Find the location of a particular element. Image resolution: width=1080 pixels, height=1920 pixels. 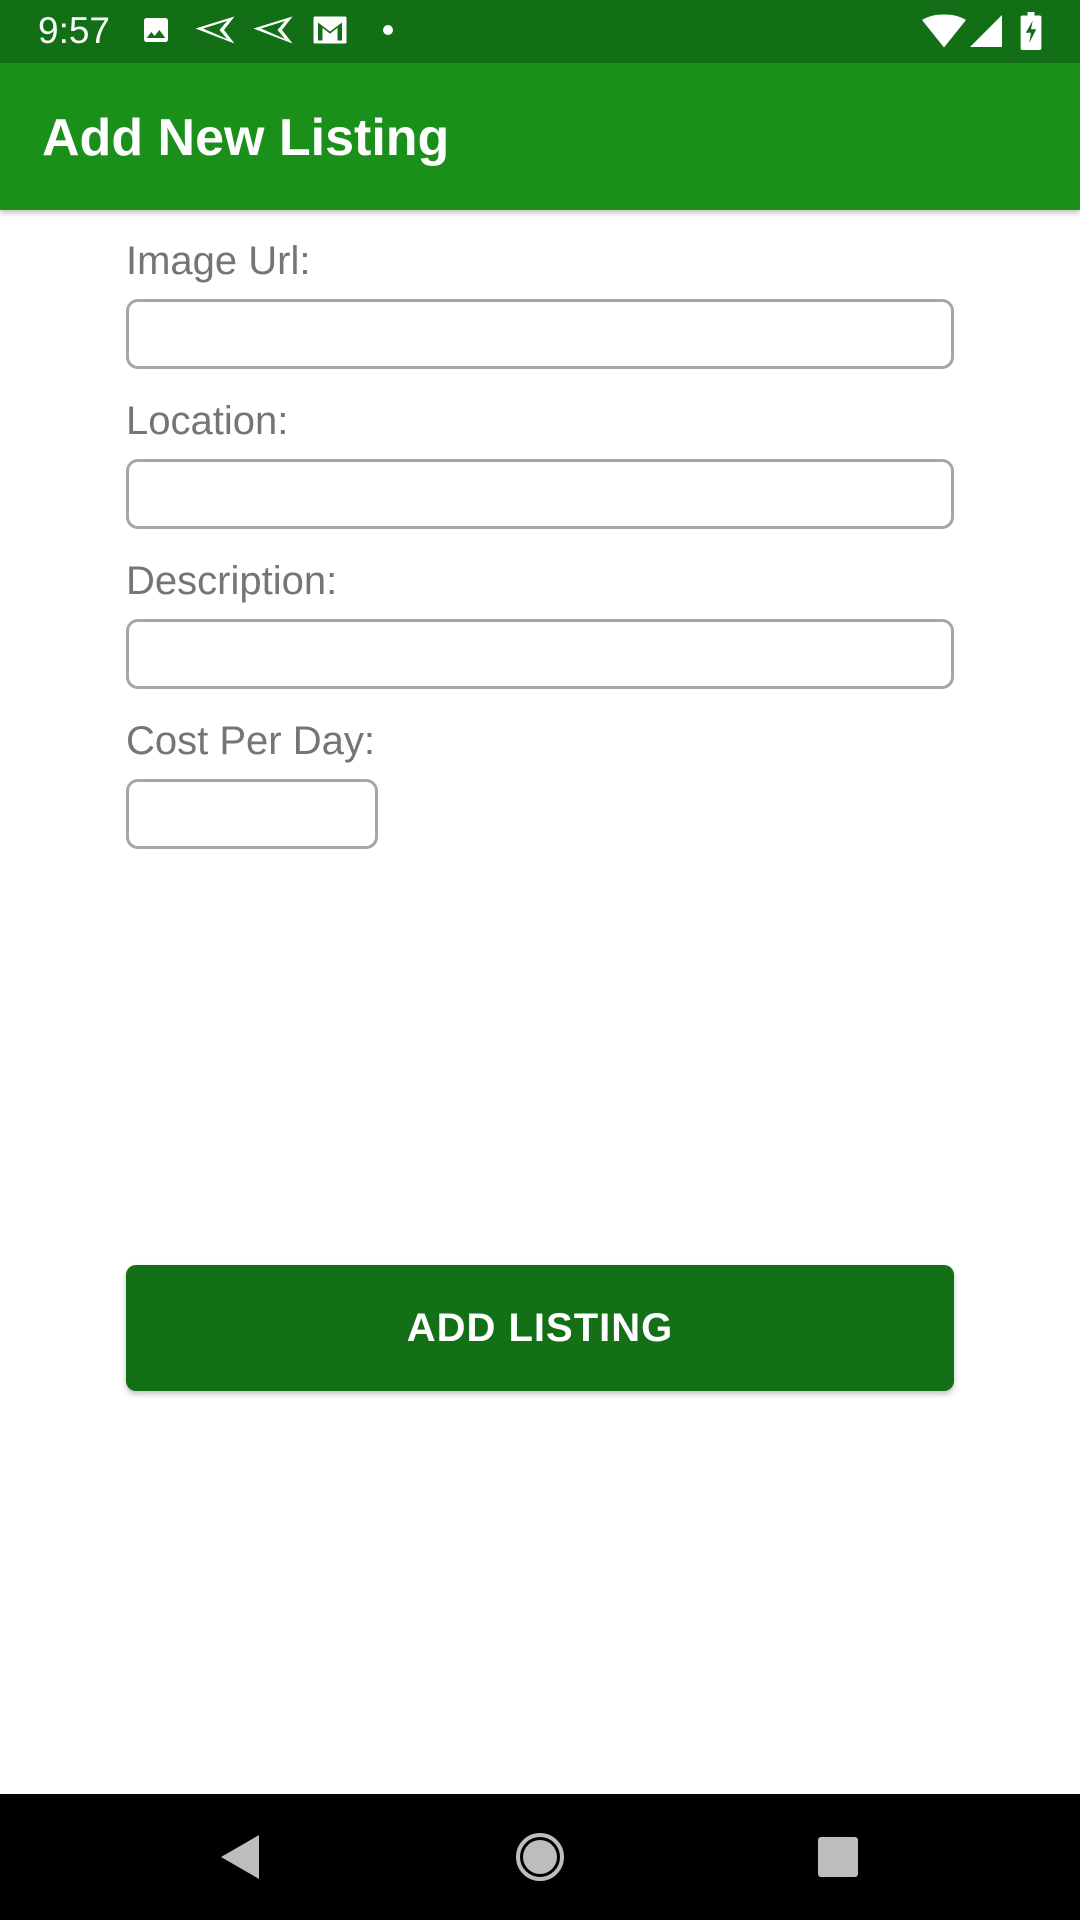

status-time: 9:57 is located at coordinates (74, 30).